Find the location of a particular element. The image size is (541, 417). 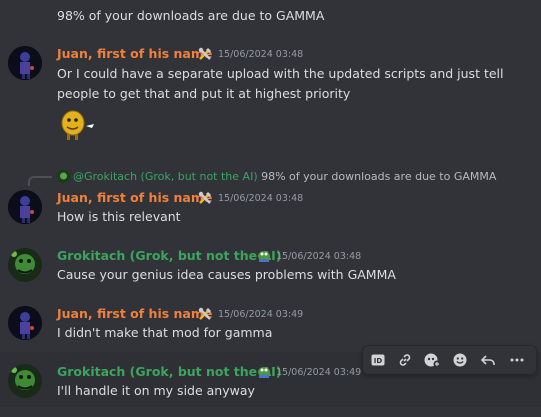

reply-avatar-icon is located at coordinates (63, 176).